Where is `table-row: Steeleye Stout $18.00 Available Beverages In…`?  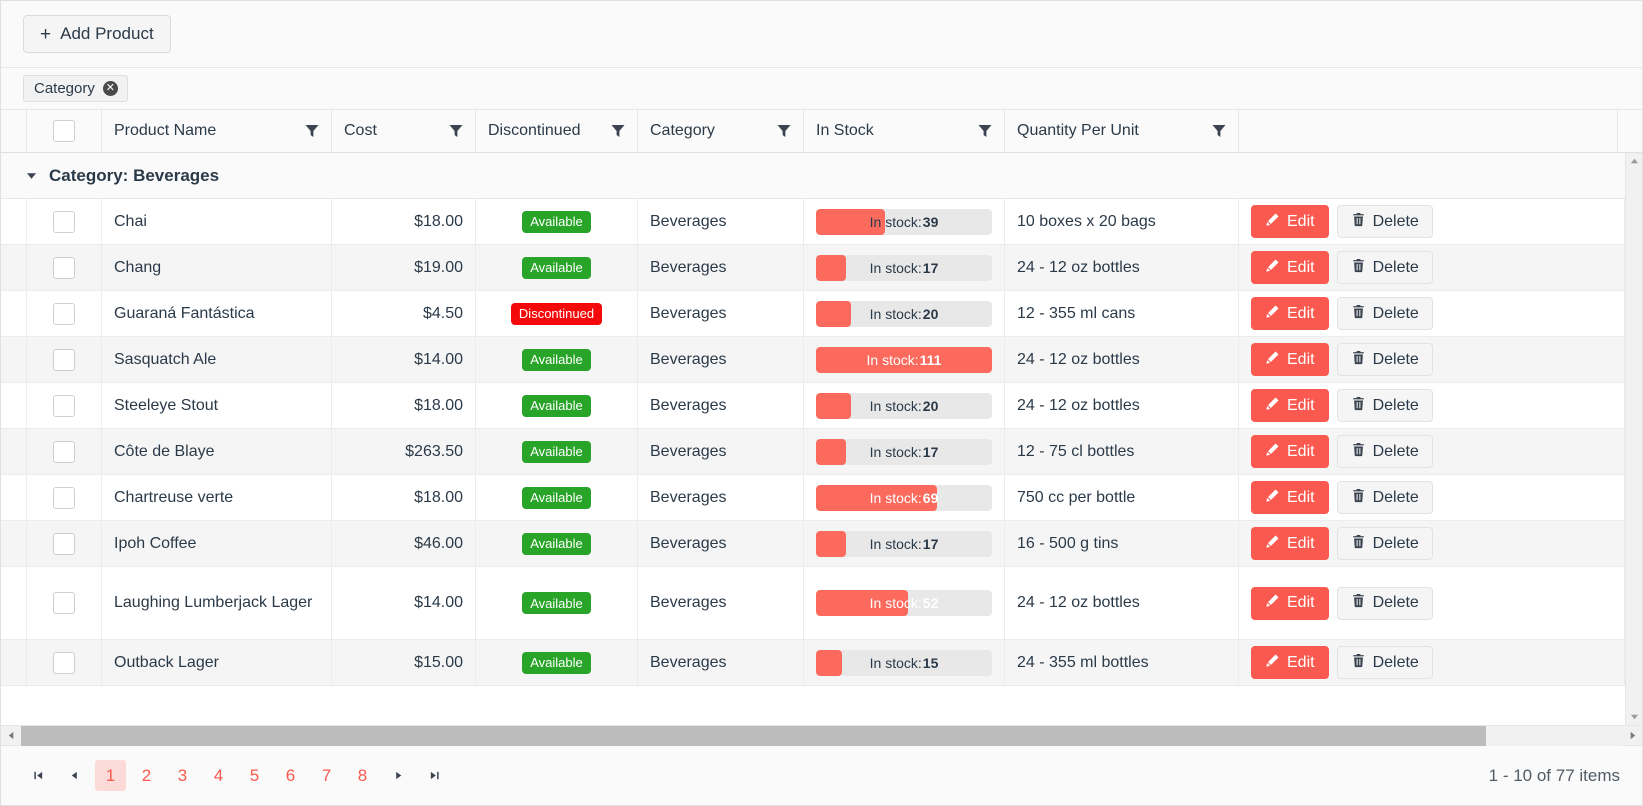
table-row: Steeleye Stout $18.00 Available Beverages In… is located at coordinates (813, 406).